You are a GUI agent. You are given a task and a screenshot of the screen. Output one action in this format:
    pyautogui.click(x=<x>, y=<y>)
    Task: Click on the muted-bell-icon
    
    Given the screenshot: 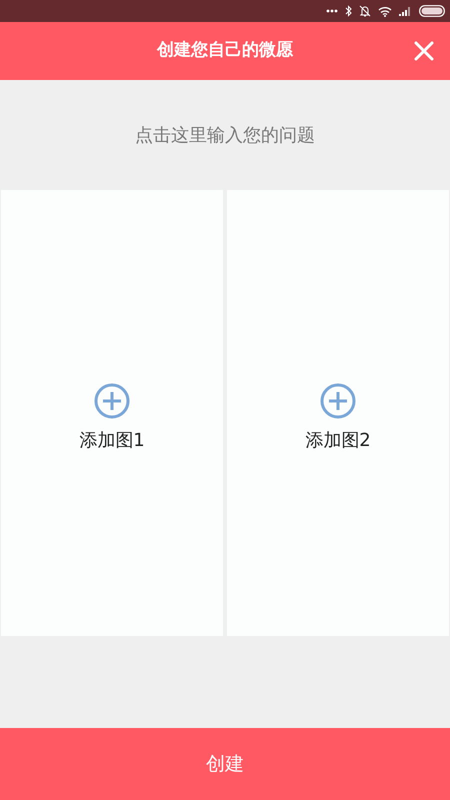 What is the action you would take?
    pyautogui.click(x=365, y=11)
    